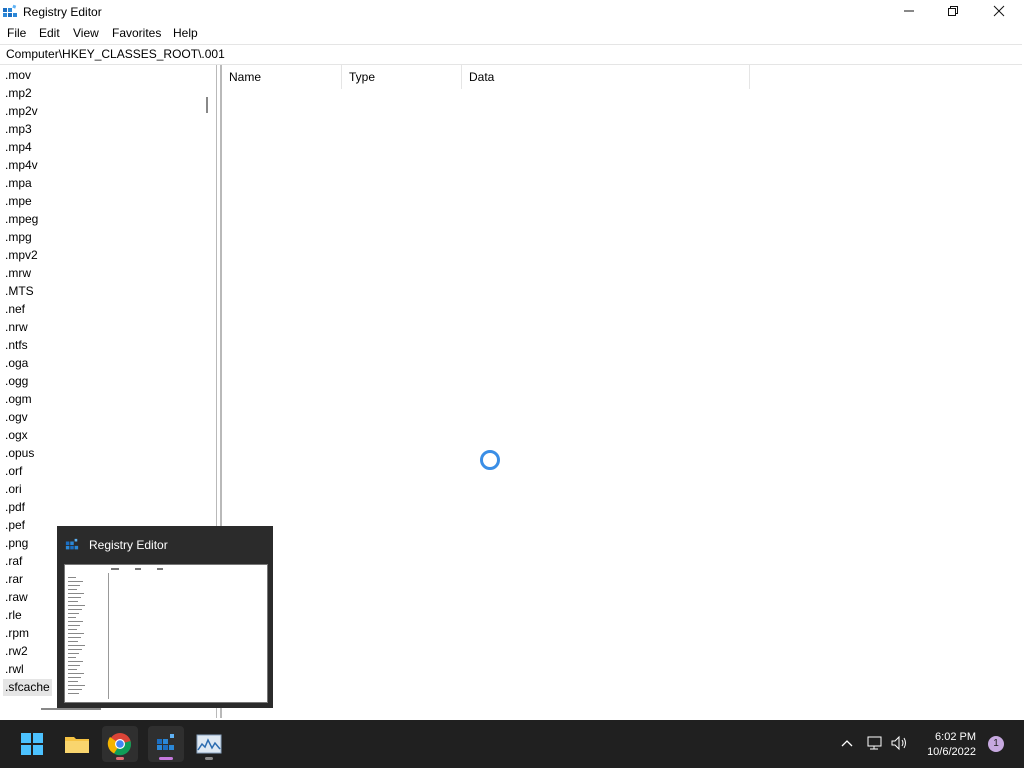 This screenshot has height=768, width=1024. I want to click on tree-item: .mp2v, so click(21, 111).